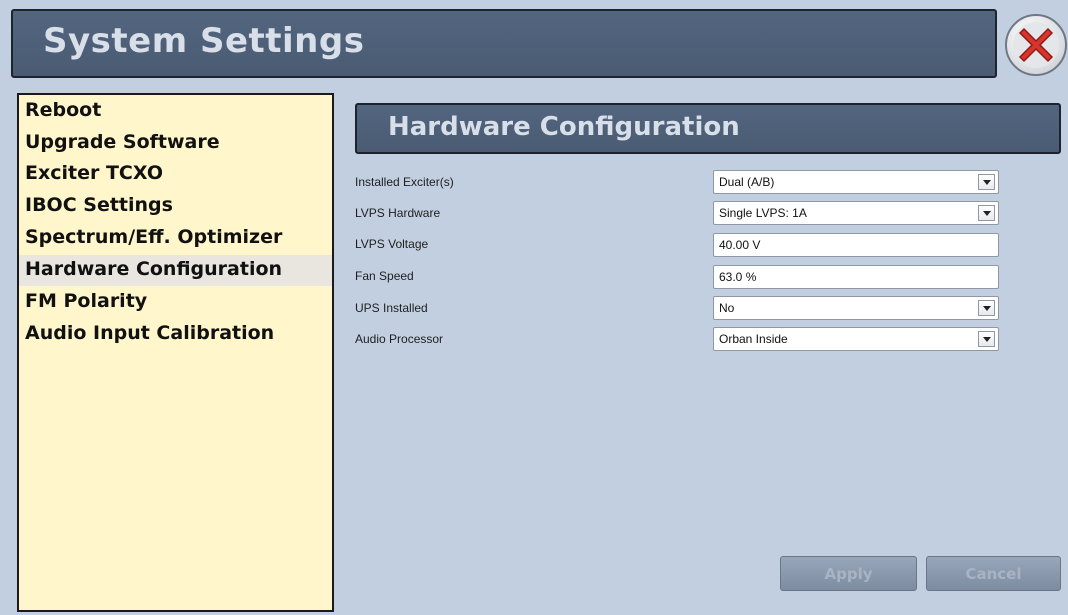  What do you see at coordinates (504, 43) in the screenshot?
I see `header-bar: System Settings` at bounding box center [504, 43].